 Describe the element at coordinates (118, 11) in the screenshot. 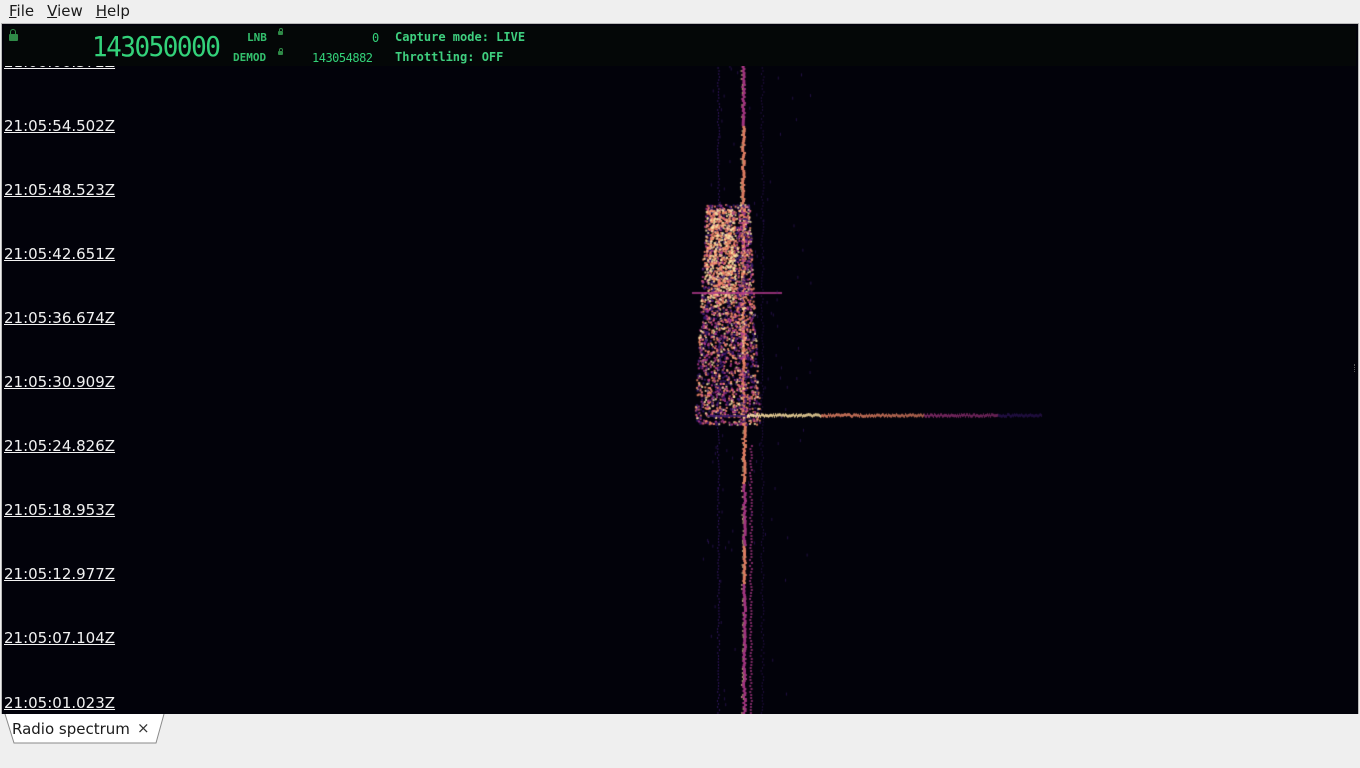

I see `menu-help-label: elp` at that location.